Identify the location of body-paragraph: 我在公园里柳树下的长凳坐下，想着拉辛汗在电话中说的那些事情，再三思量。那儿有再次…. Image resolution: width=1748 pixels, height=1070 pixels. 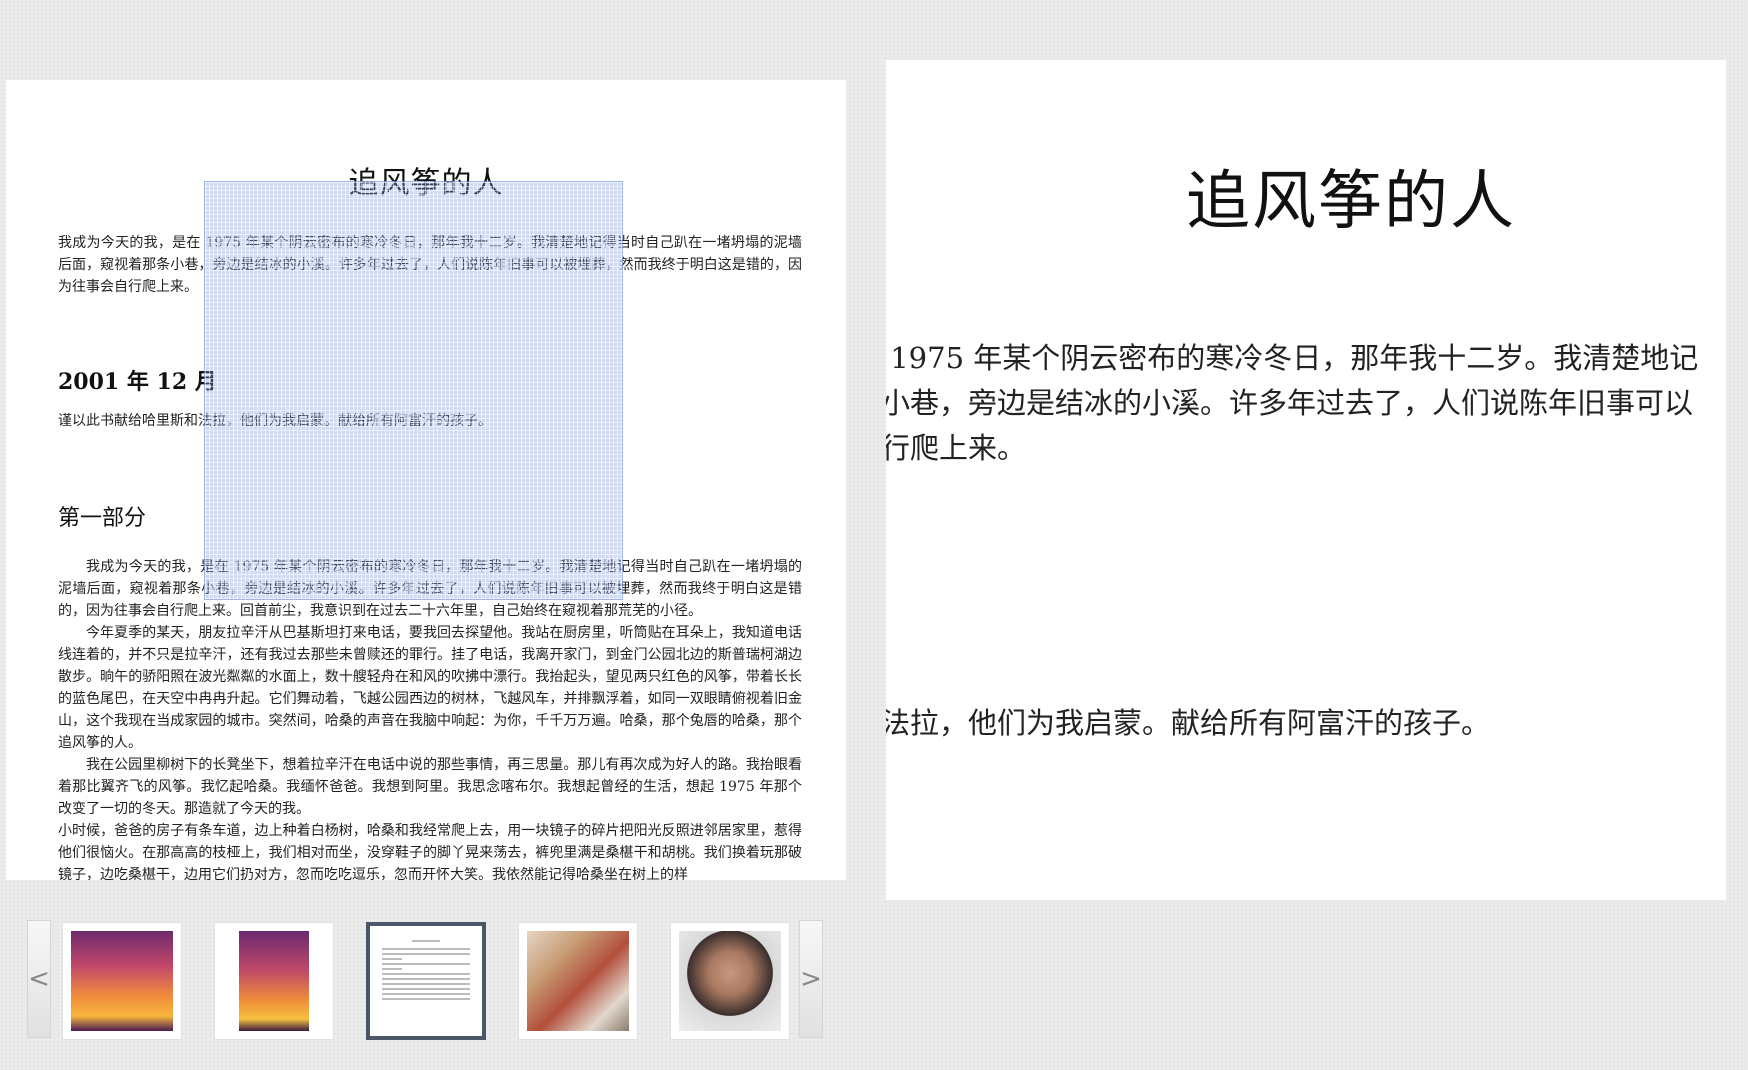
(430, 787).